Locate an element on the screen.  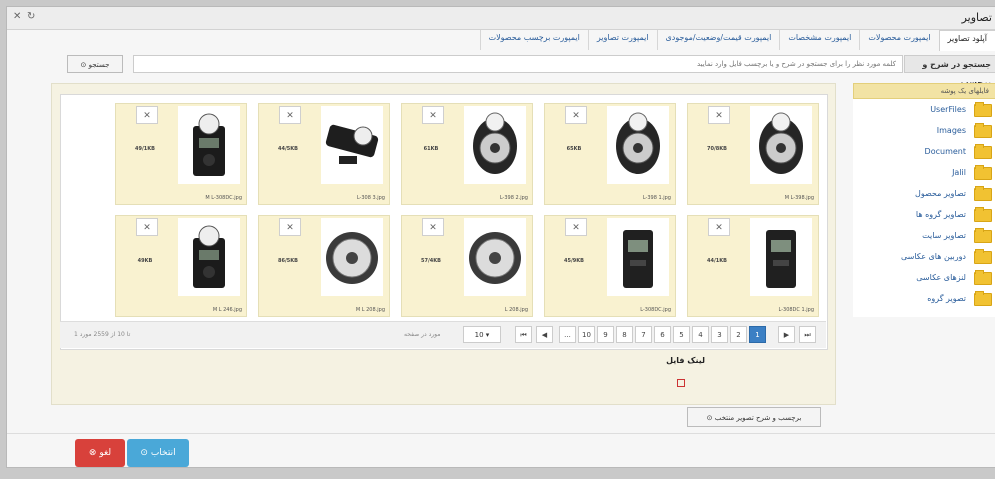
first-page-button: ⏮ is located at coordinates (523, 334).